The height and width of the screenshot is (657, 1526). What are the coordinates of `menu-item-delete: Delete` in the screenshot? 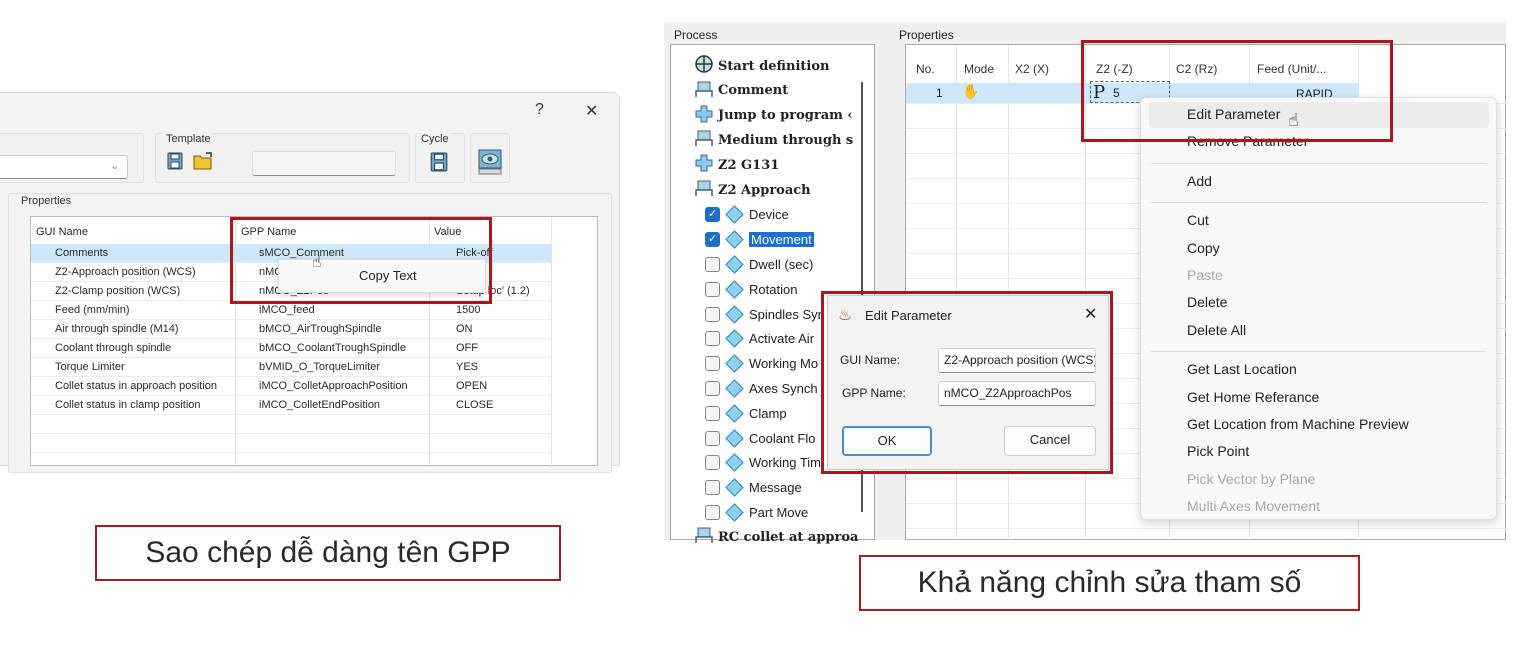 It's located at (1207, 302).